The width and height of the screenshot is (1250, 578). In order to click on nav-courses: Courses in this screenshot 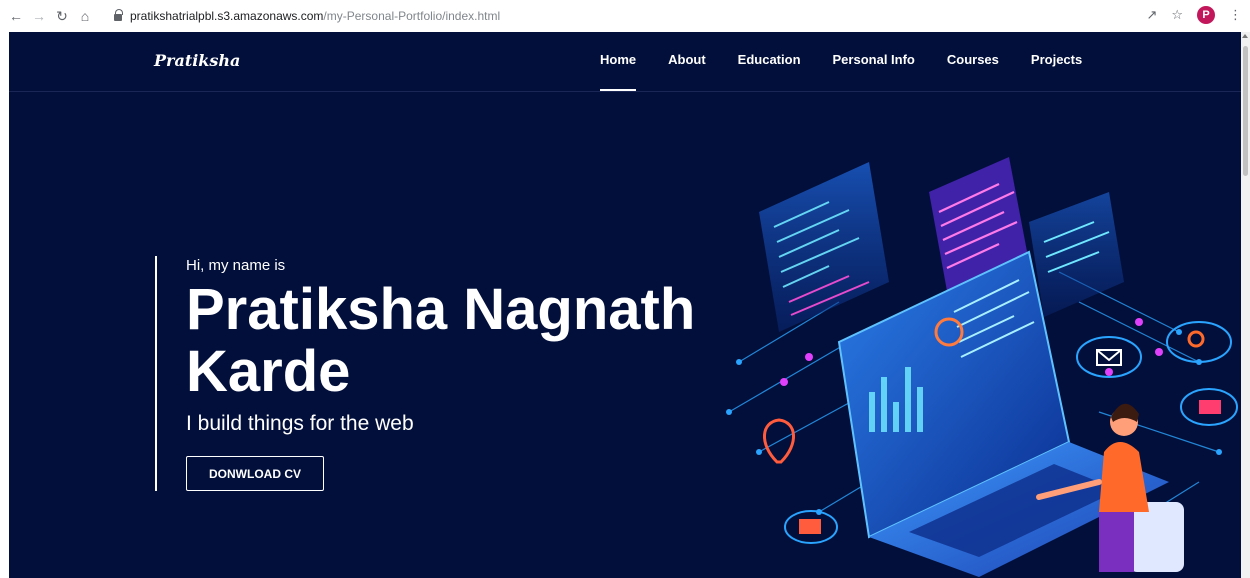, I will do `click(973, 59)`.